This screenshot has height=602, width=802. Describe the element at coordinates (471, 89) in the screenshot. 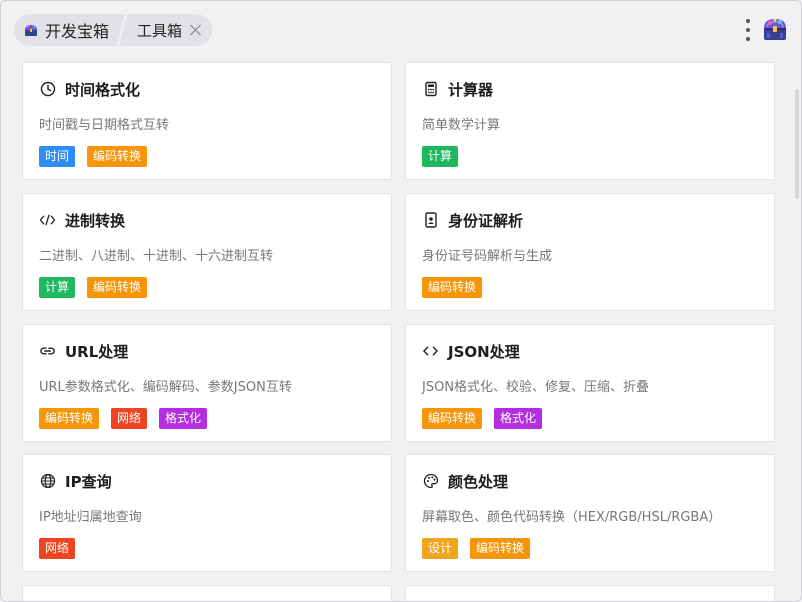

I see `tool-card-title-label: 计算器` at that location.